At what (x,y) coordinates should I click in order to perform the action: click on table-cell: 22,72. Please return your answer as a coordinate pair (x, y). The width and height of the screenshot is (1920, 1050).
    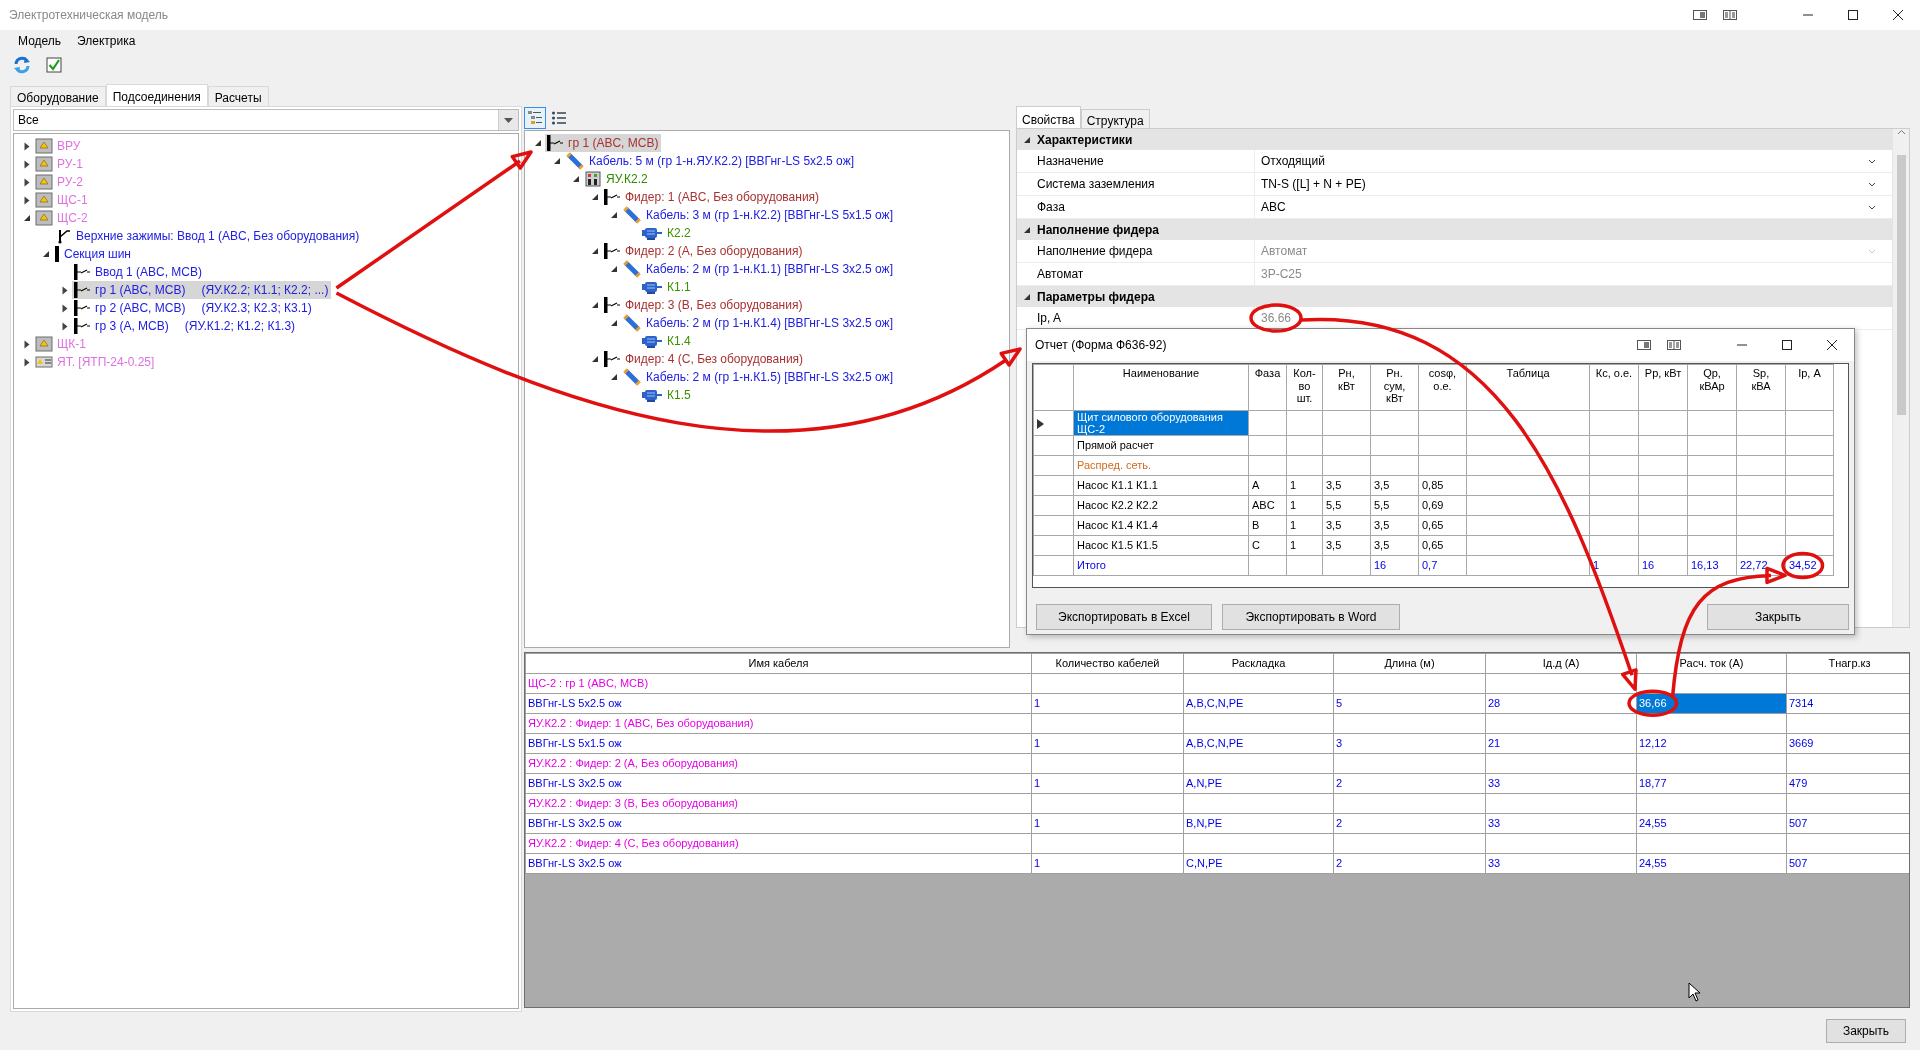
    Looking at the image, I should click on (1761, 565).